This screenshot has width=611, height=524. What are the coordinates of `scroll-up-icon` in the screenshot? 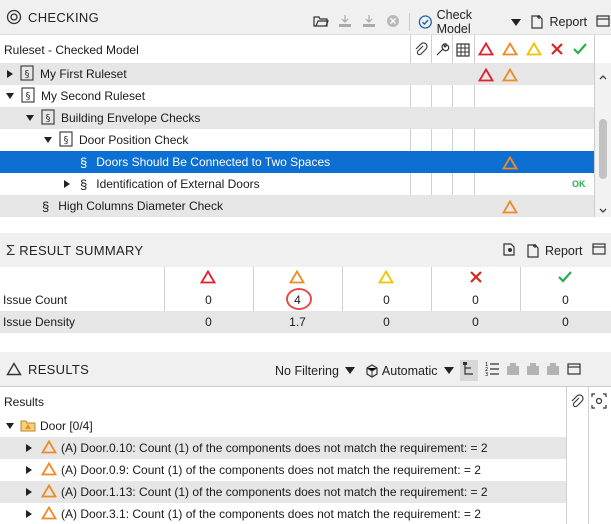 It's located at (603, 76).